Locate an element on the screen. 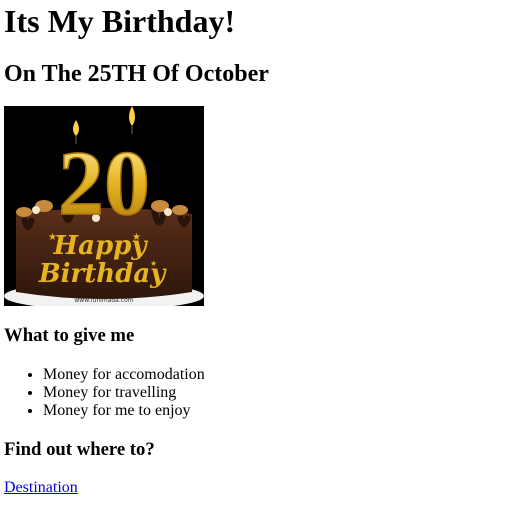  gifts-heading: What to give me is located at coordinates (69, 335).